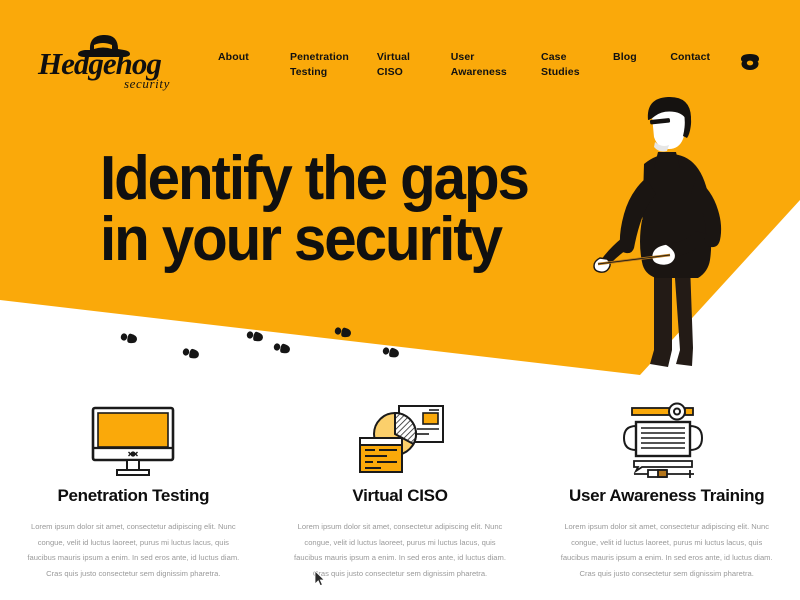 Image resolution: width=800 pixels, height=600 pixels. Describe the element at coordinates (400, 495) in the screenshot. I see `feature-title: Virtual CISO` at that location.